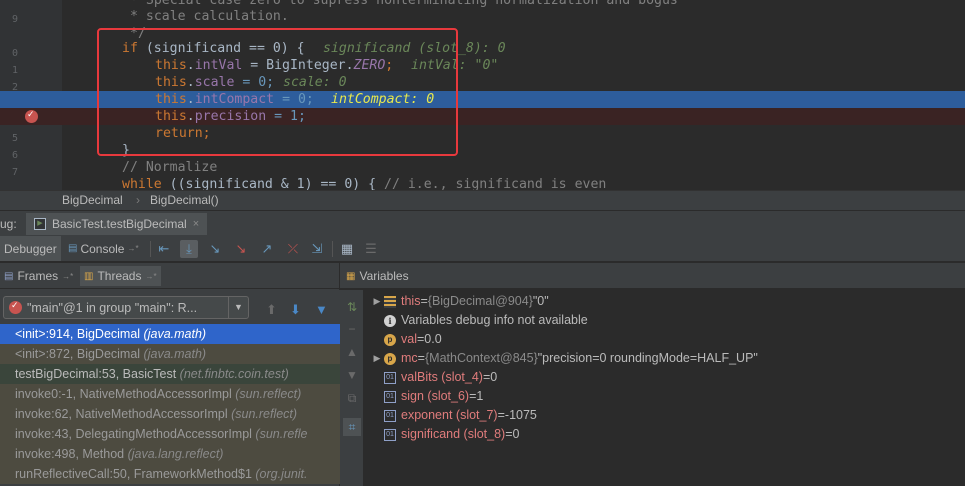  Describe the element at coordinates (495, 183) in the screenshot. I see `while-comment: // i.e., significand is even` at that location.